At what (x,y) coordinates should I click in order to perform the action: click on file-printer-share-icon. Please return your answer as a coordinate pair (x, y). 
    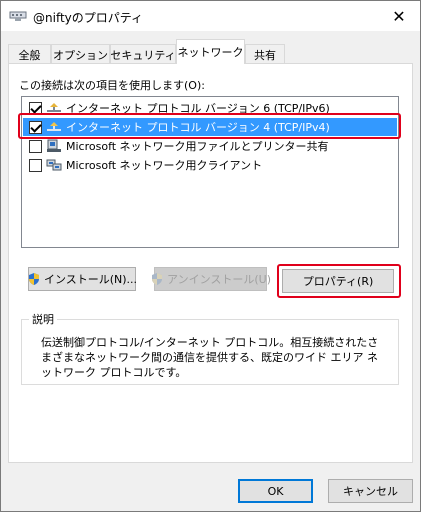
    Looking at the image, I should click on (54, 145).